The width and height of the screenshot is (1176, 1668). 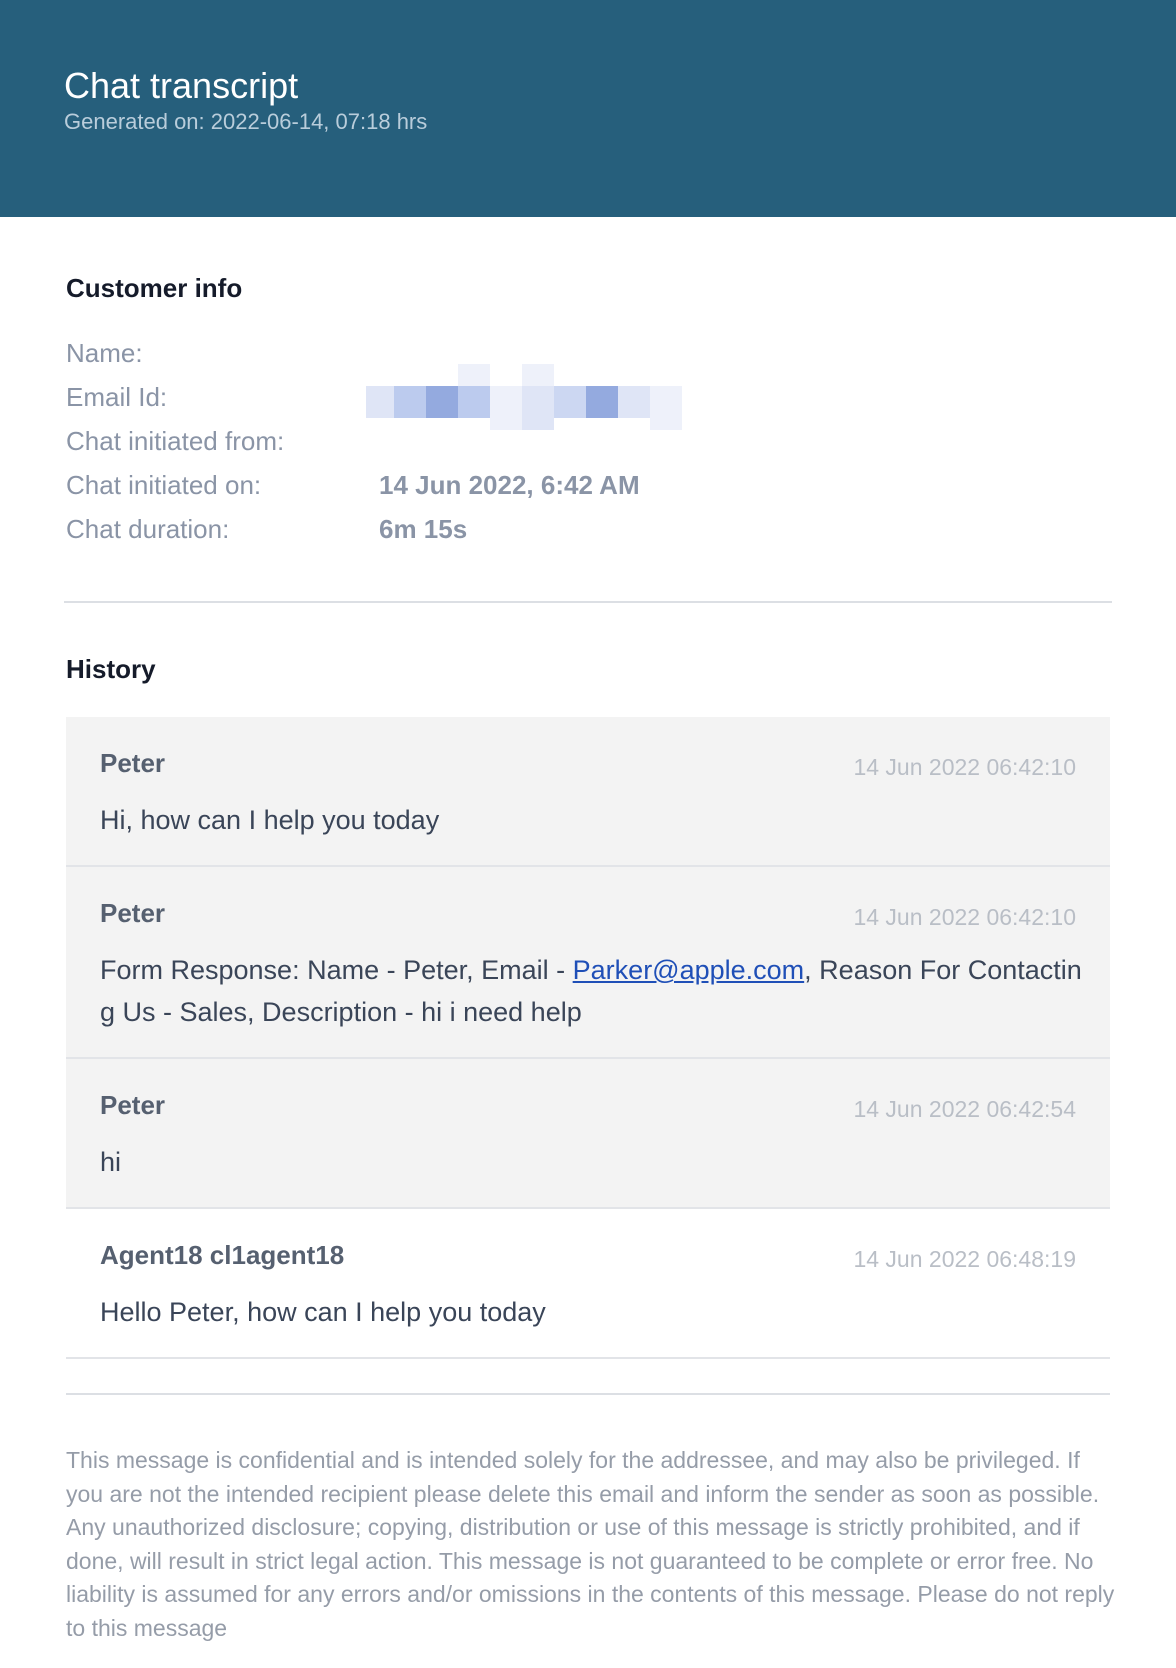 I want to click on section-divider, so click(x=588, y=602).